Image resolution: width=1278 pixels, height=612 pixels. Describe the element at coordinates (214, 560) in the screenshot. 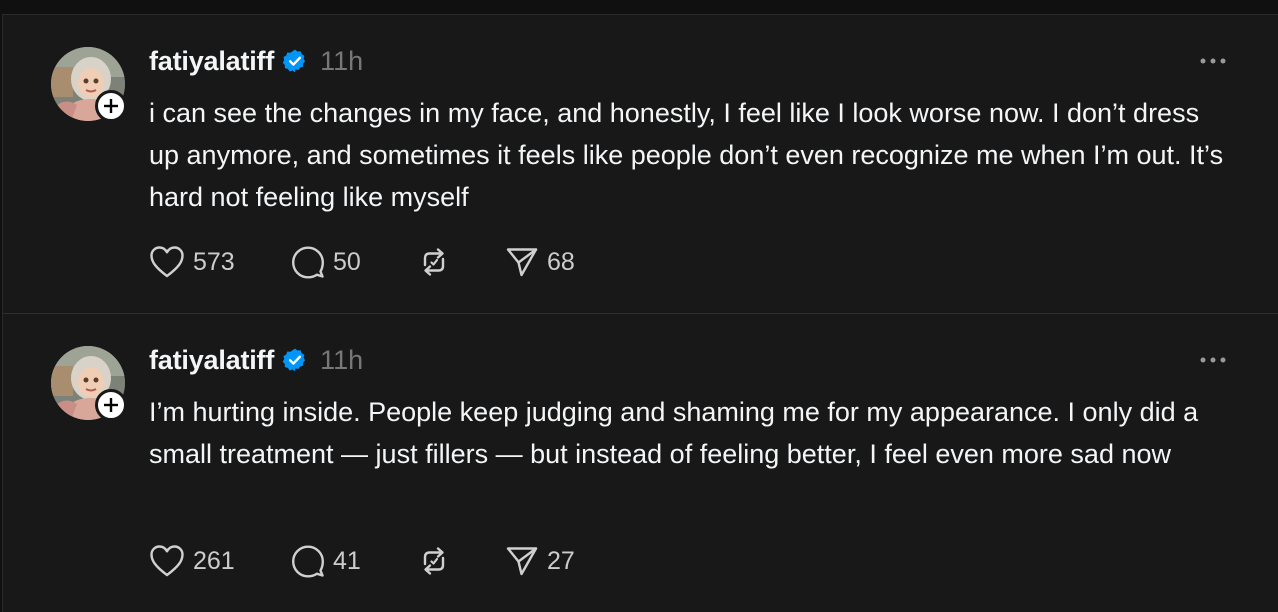

I see `like-count: 261` at that location.